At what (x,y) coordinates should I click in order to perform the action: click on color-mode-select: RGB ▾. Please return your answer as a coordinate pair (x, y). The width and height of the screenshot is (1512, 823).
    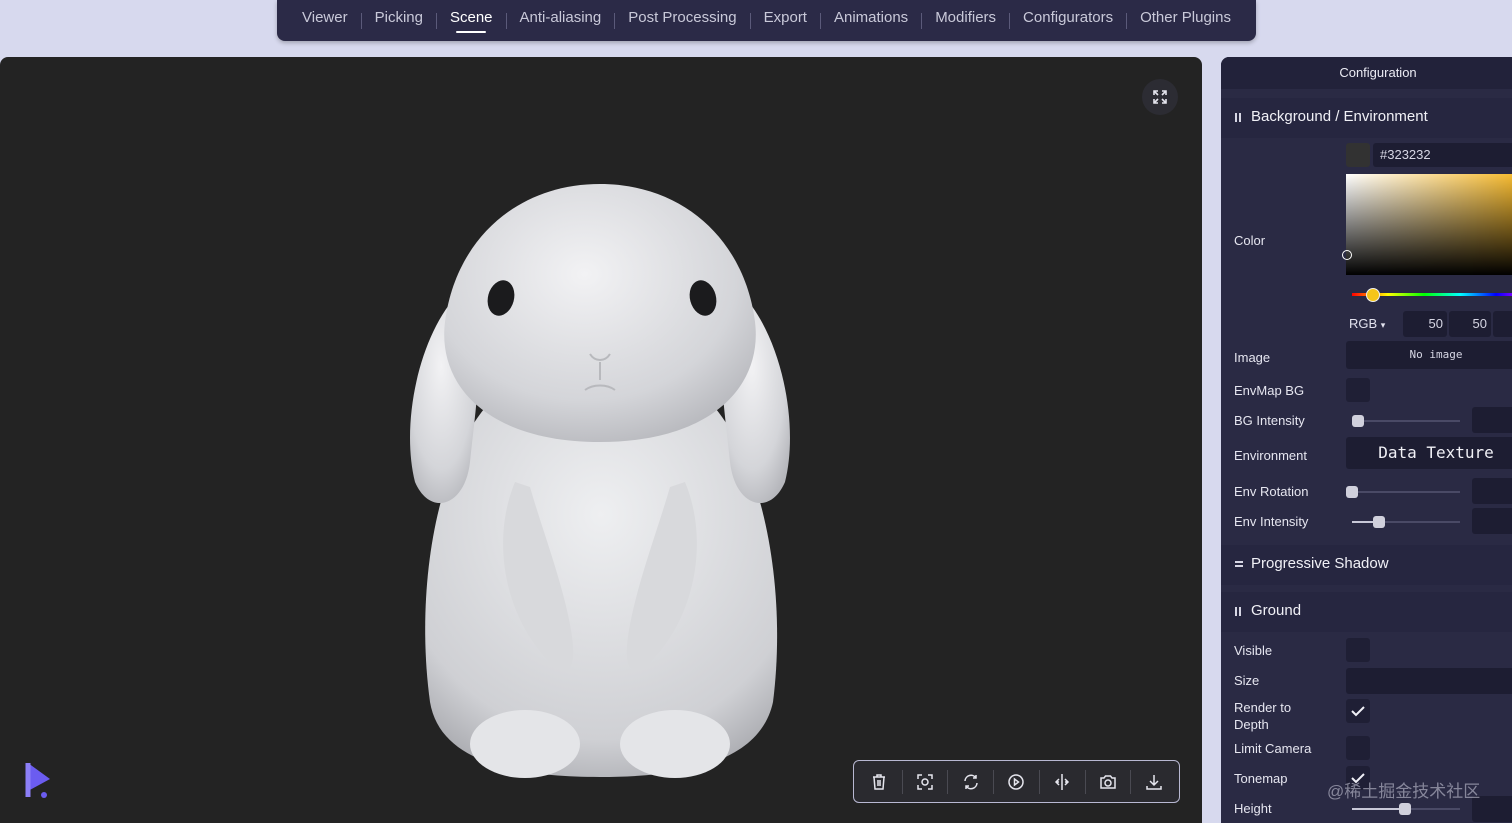
    Looking at the image, I should click on (1367, 323).